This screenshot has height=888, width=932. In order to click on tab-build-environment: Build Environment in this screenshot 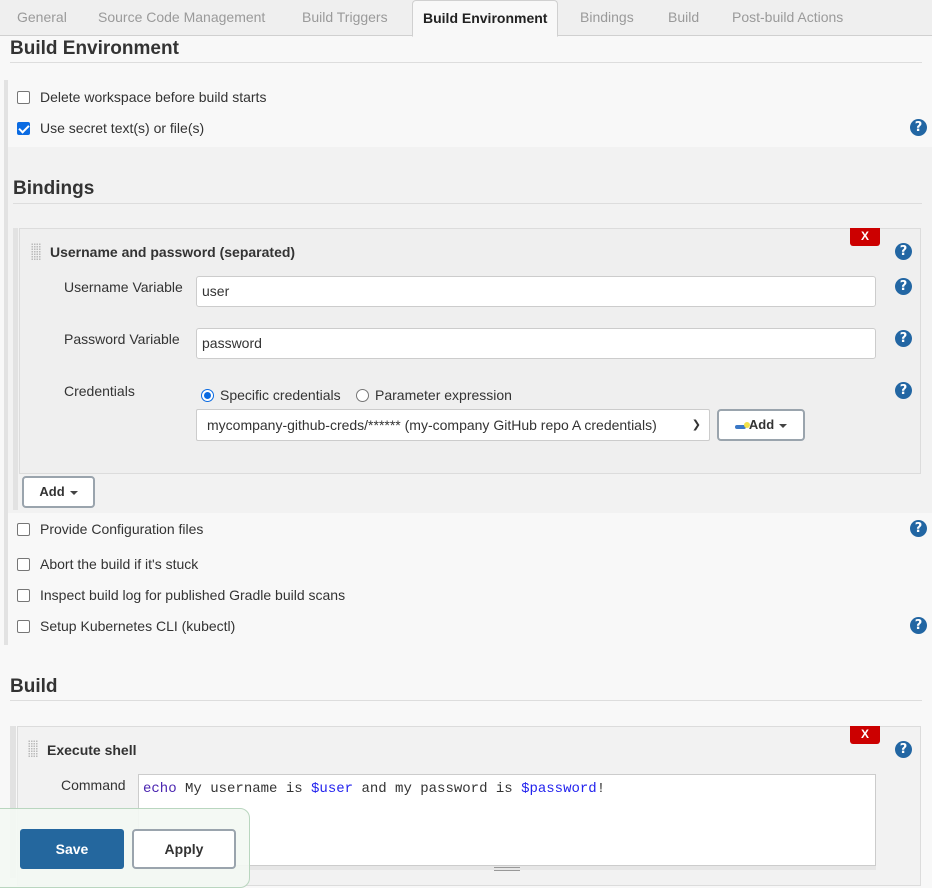, I will do `click(485, 18)`.